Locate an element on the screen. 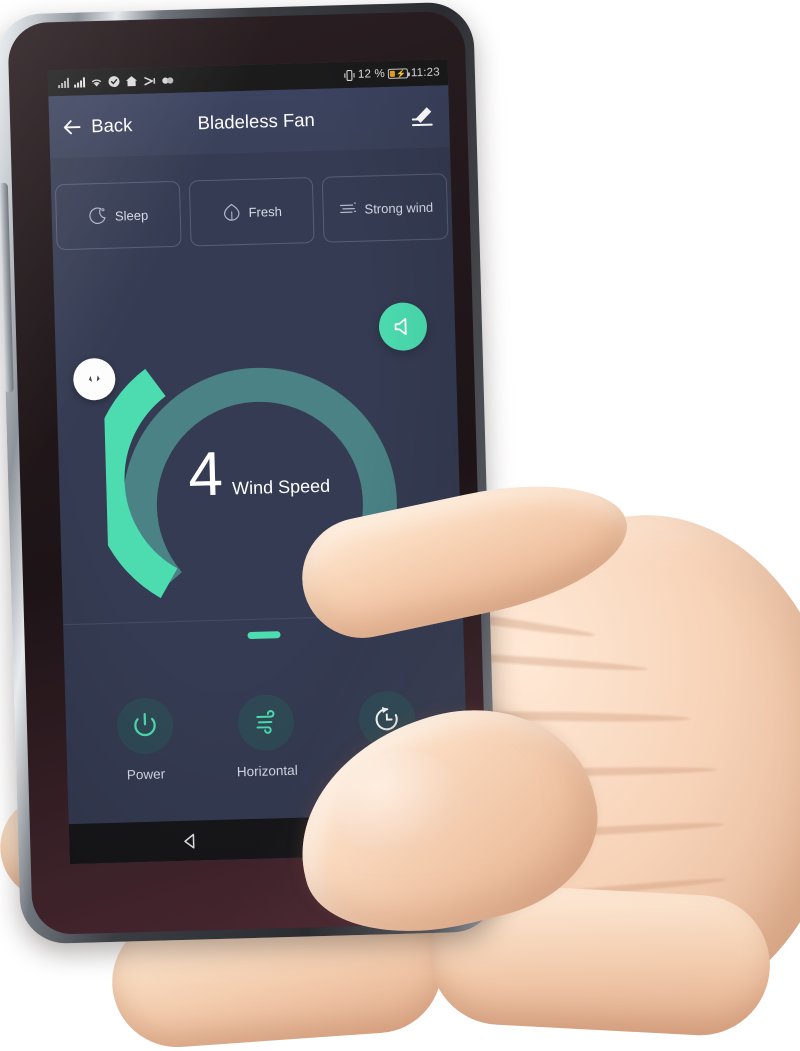 Image resolution: width=800 pixels, height=1051 pixels. index-finger is located at coordinates (465, 556).